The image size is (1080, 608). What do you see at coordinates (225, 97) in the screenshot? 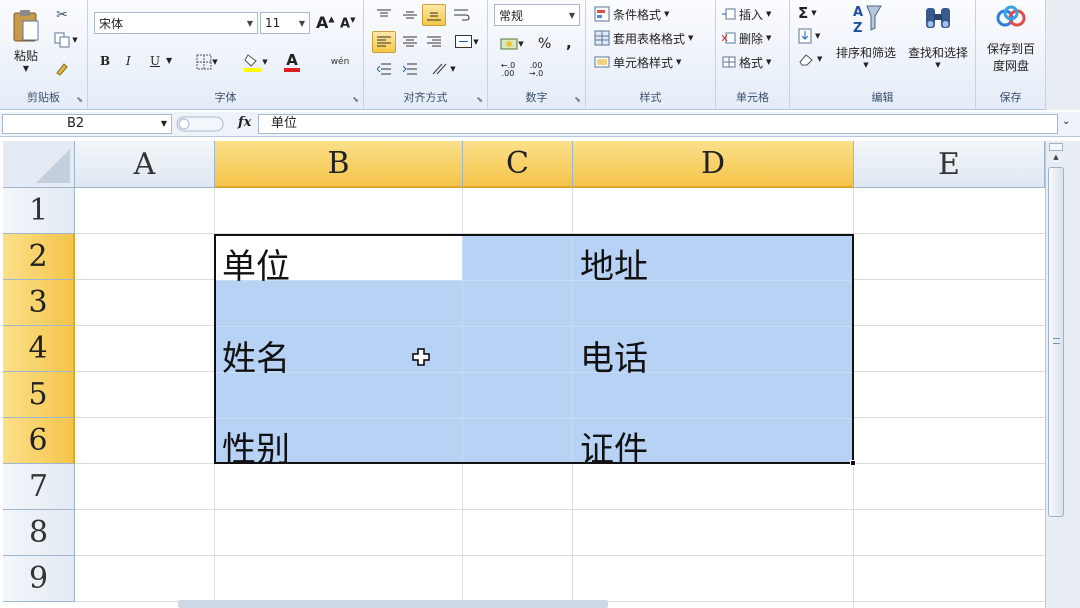
I see `font-group-label: 字体` at bounding box center [225, 97].